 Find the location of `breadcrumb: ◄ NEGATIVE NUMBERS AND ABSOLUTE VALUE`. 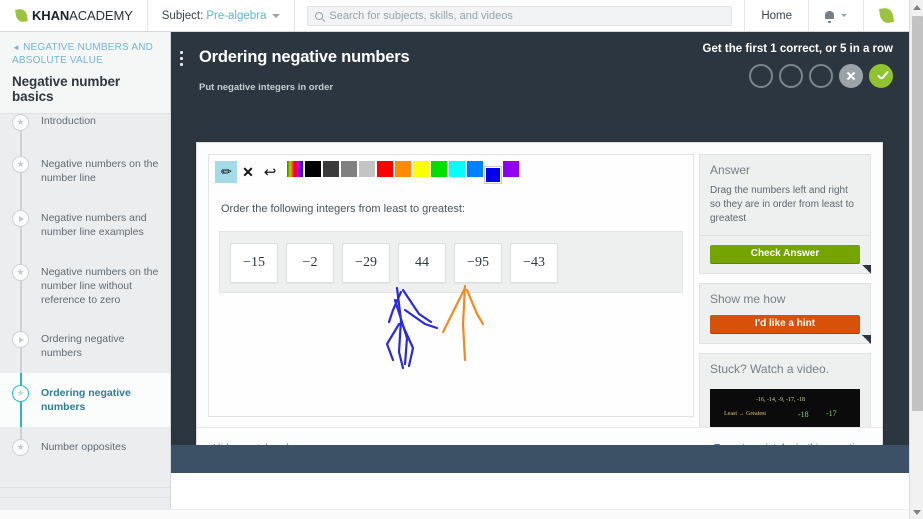

breadcrumb: ◄ NEGATIVE NUMBERS AND ABSOLUTE VALUE is located at coordinates (85, 54).